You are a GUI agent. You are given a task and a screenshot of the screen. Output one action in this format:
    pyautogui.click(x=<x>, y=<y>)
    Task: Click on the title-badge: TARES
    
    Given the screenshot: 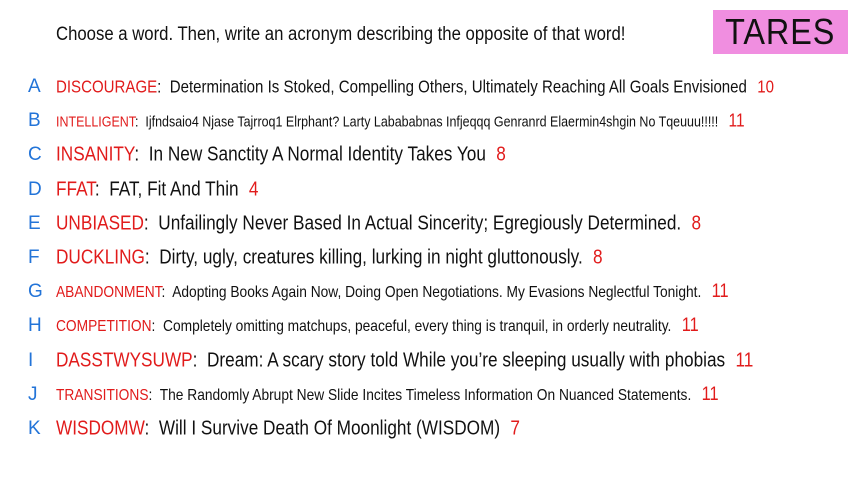 What is the action you would take?
    pyautogui.click(x=780, y=32)
    